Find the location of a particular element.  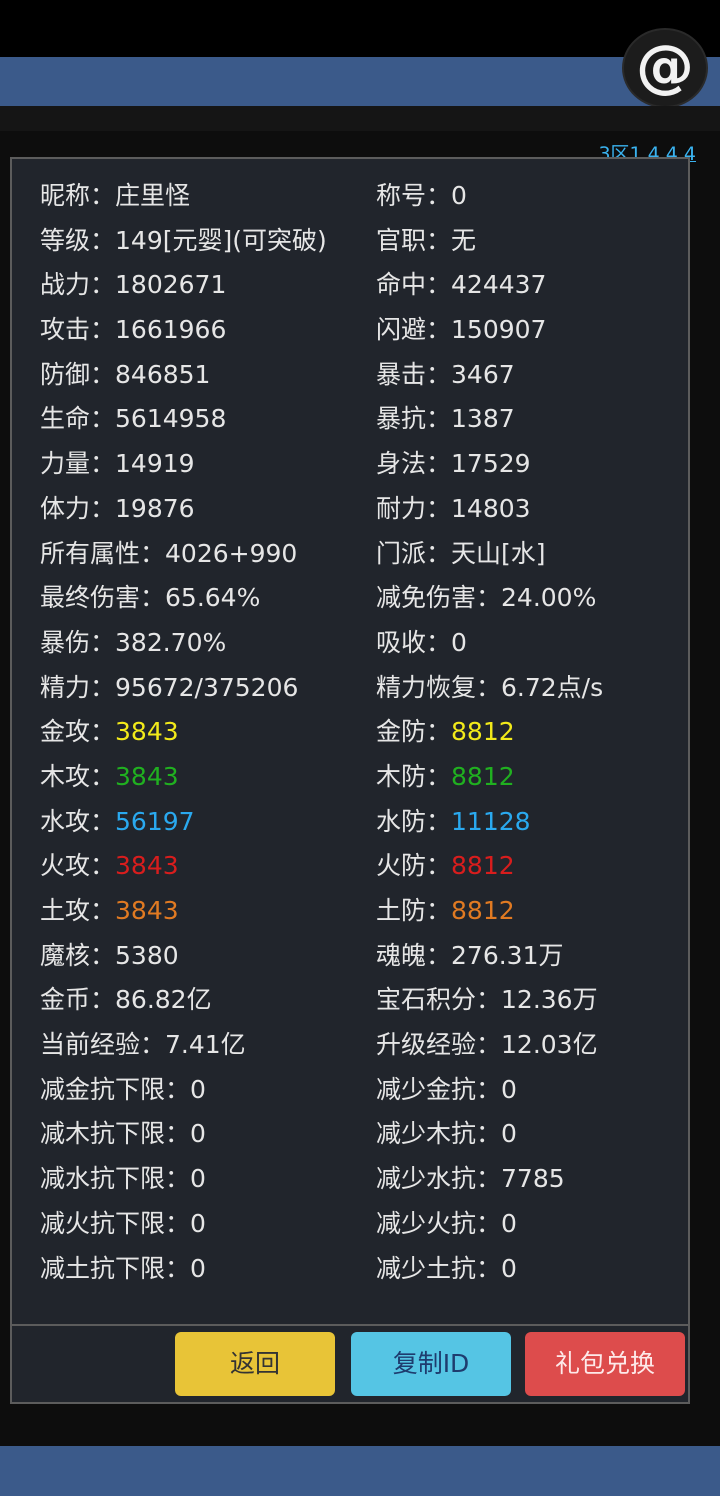

stat-item: 减金抗下限：0 is located at coordinates (123, 1090).